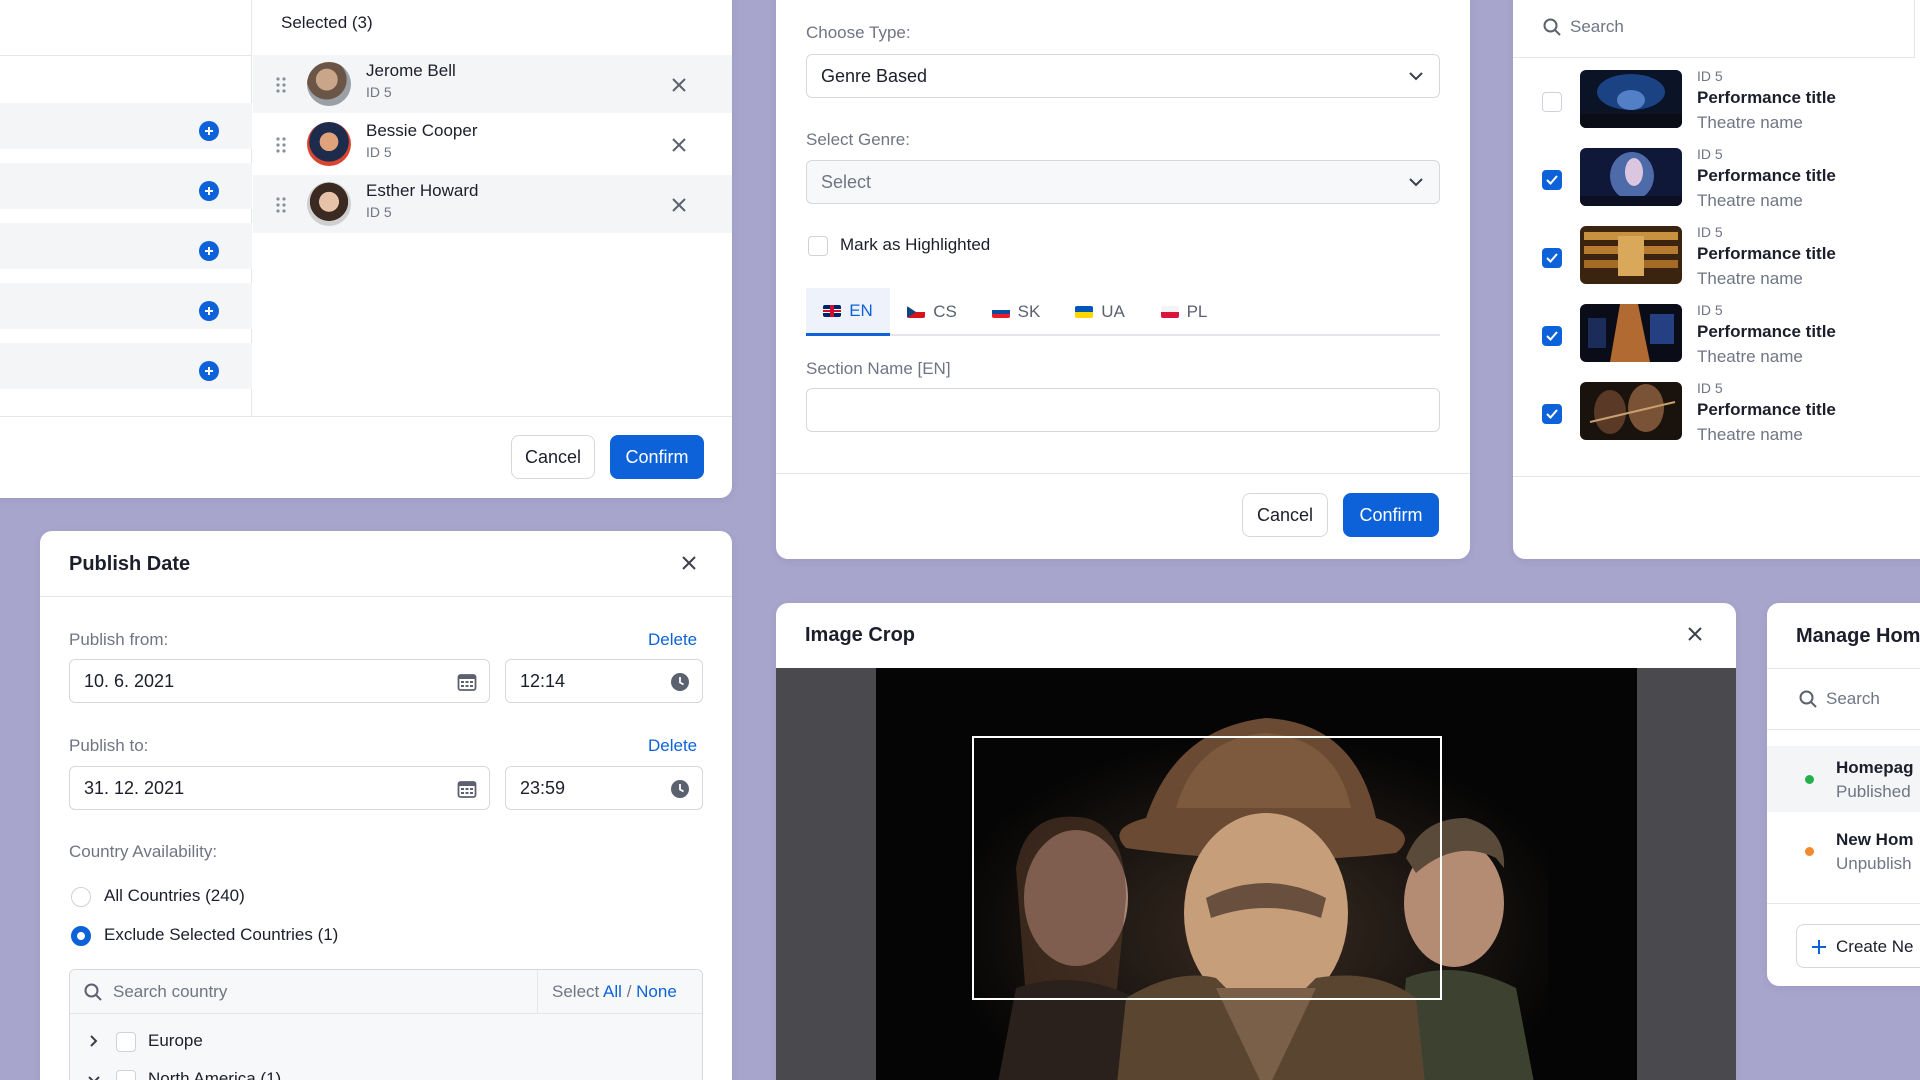 Image resolution: width=1920 pixels, height=1080 pixels. What do you see at coordinates (386, 1047) in the screenshot?
I see `country-tree: Europe North America (1)` at bounding box center [386, 1047].